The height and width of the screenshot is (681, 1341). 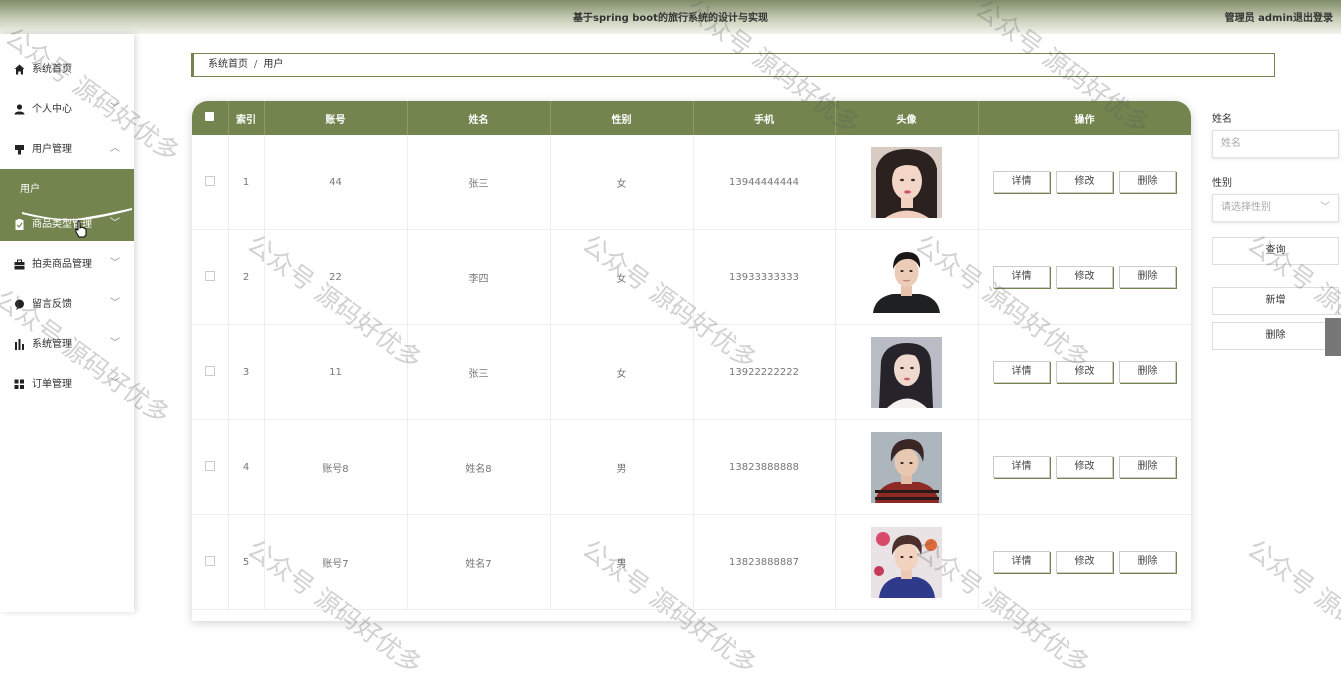 What do you see at coordinates (764, 118) in the screenshot?
I see `col-phone: 手机` at bounding box center [764, 118].